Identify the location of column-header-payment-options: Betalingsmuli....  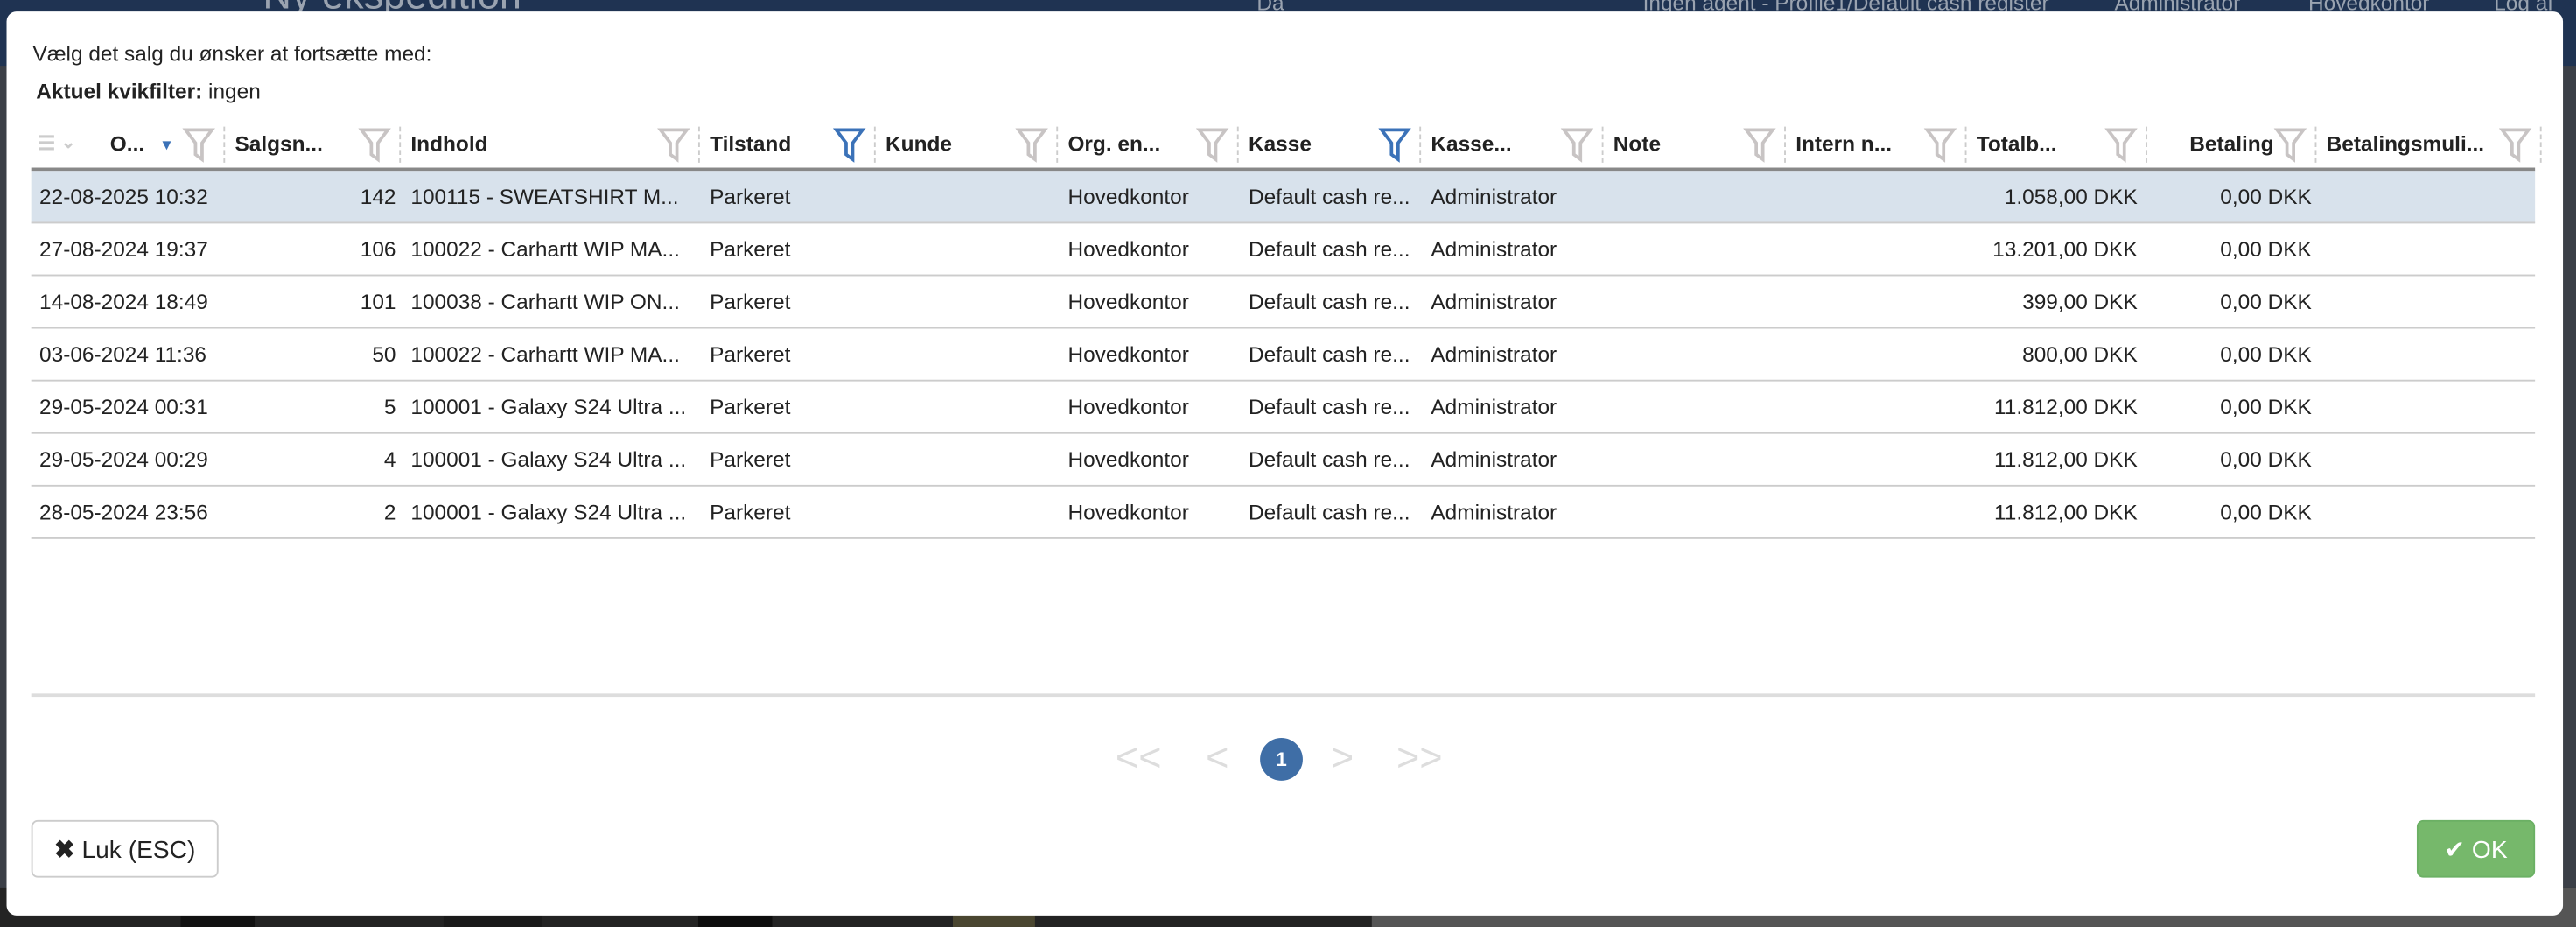
(2429, 143).